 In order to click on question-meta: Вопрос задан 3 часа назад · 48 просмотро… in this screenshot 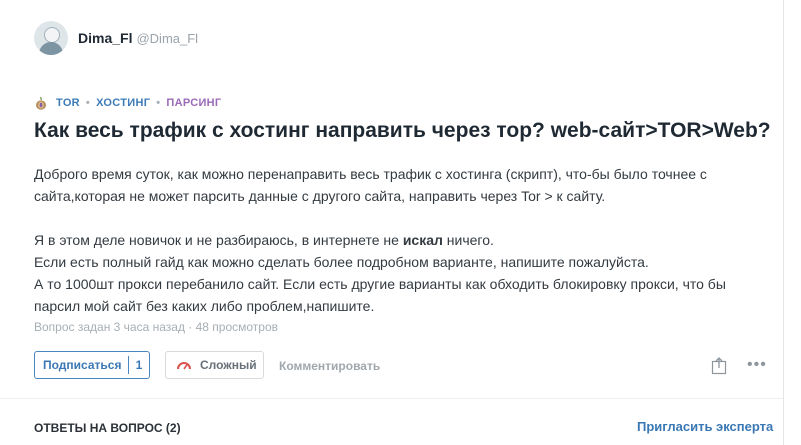, I will do `click(156, 327)`.